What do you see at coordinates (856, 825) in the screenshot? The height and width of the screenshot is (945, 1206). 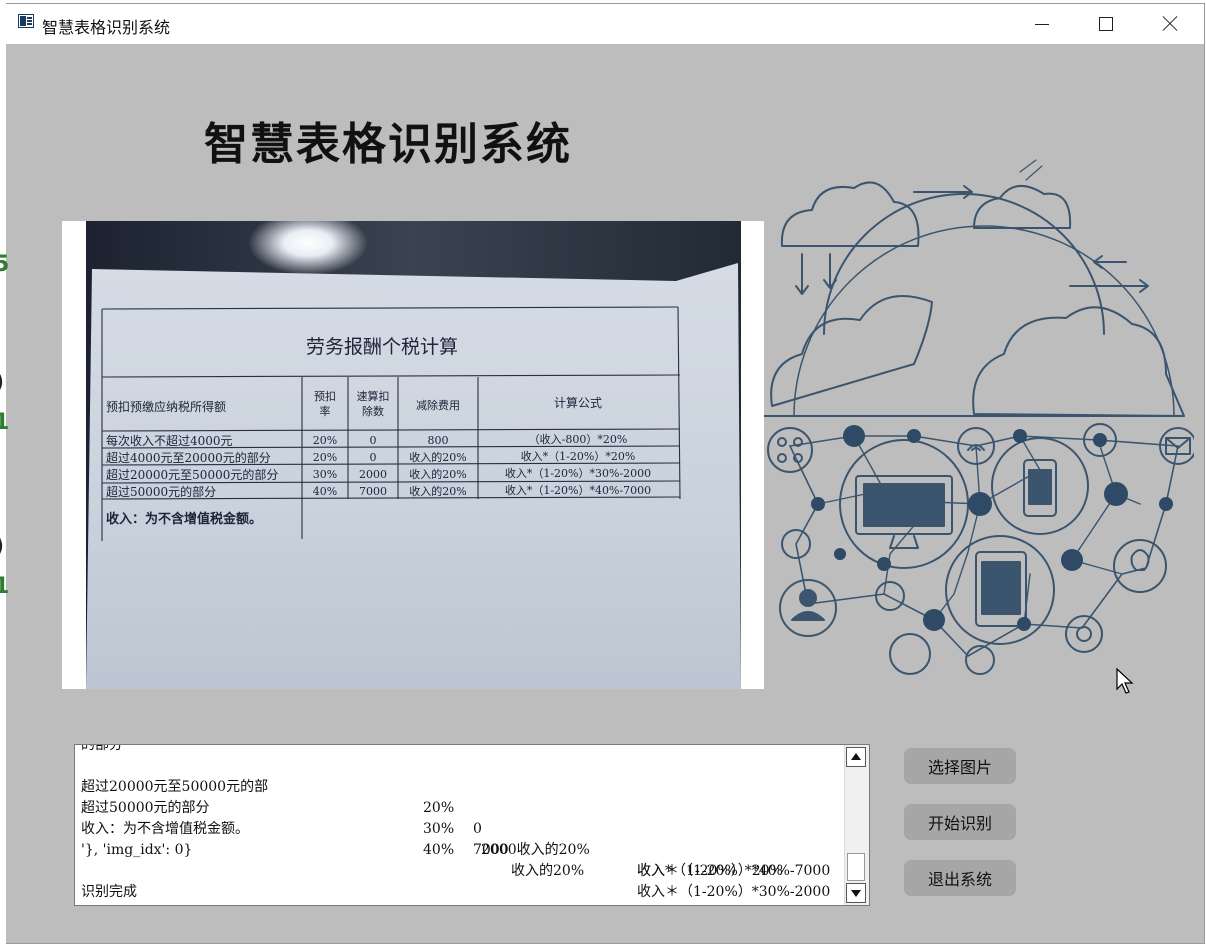 I see `vertical-scrollbar` at bounding box center [856, 825].